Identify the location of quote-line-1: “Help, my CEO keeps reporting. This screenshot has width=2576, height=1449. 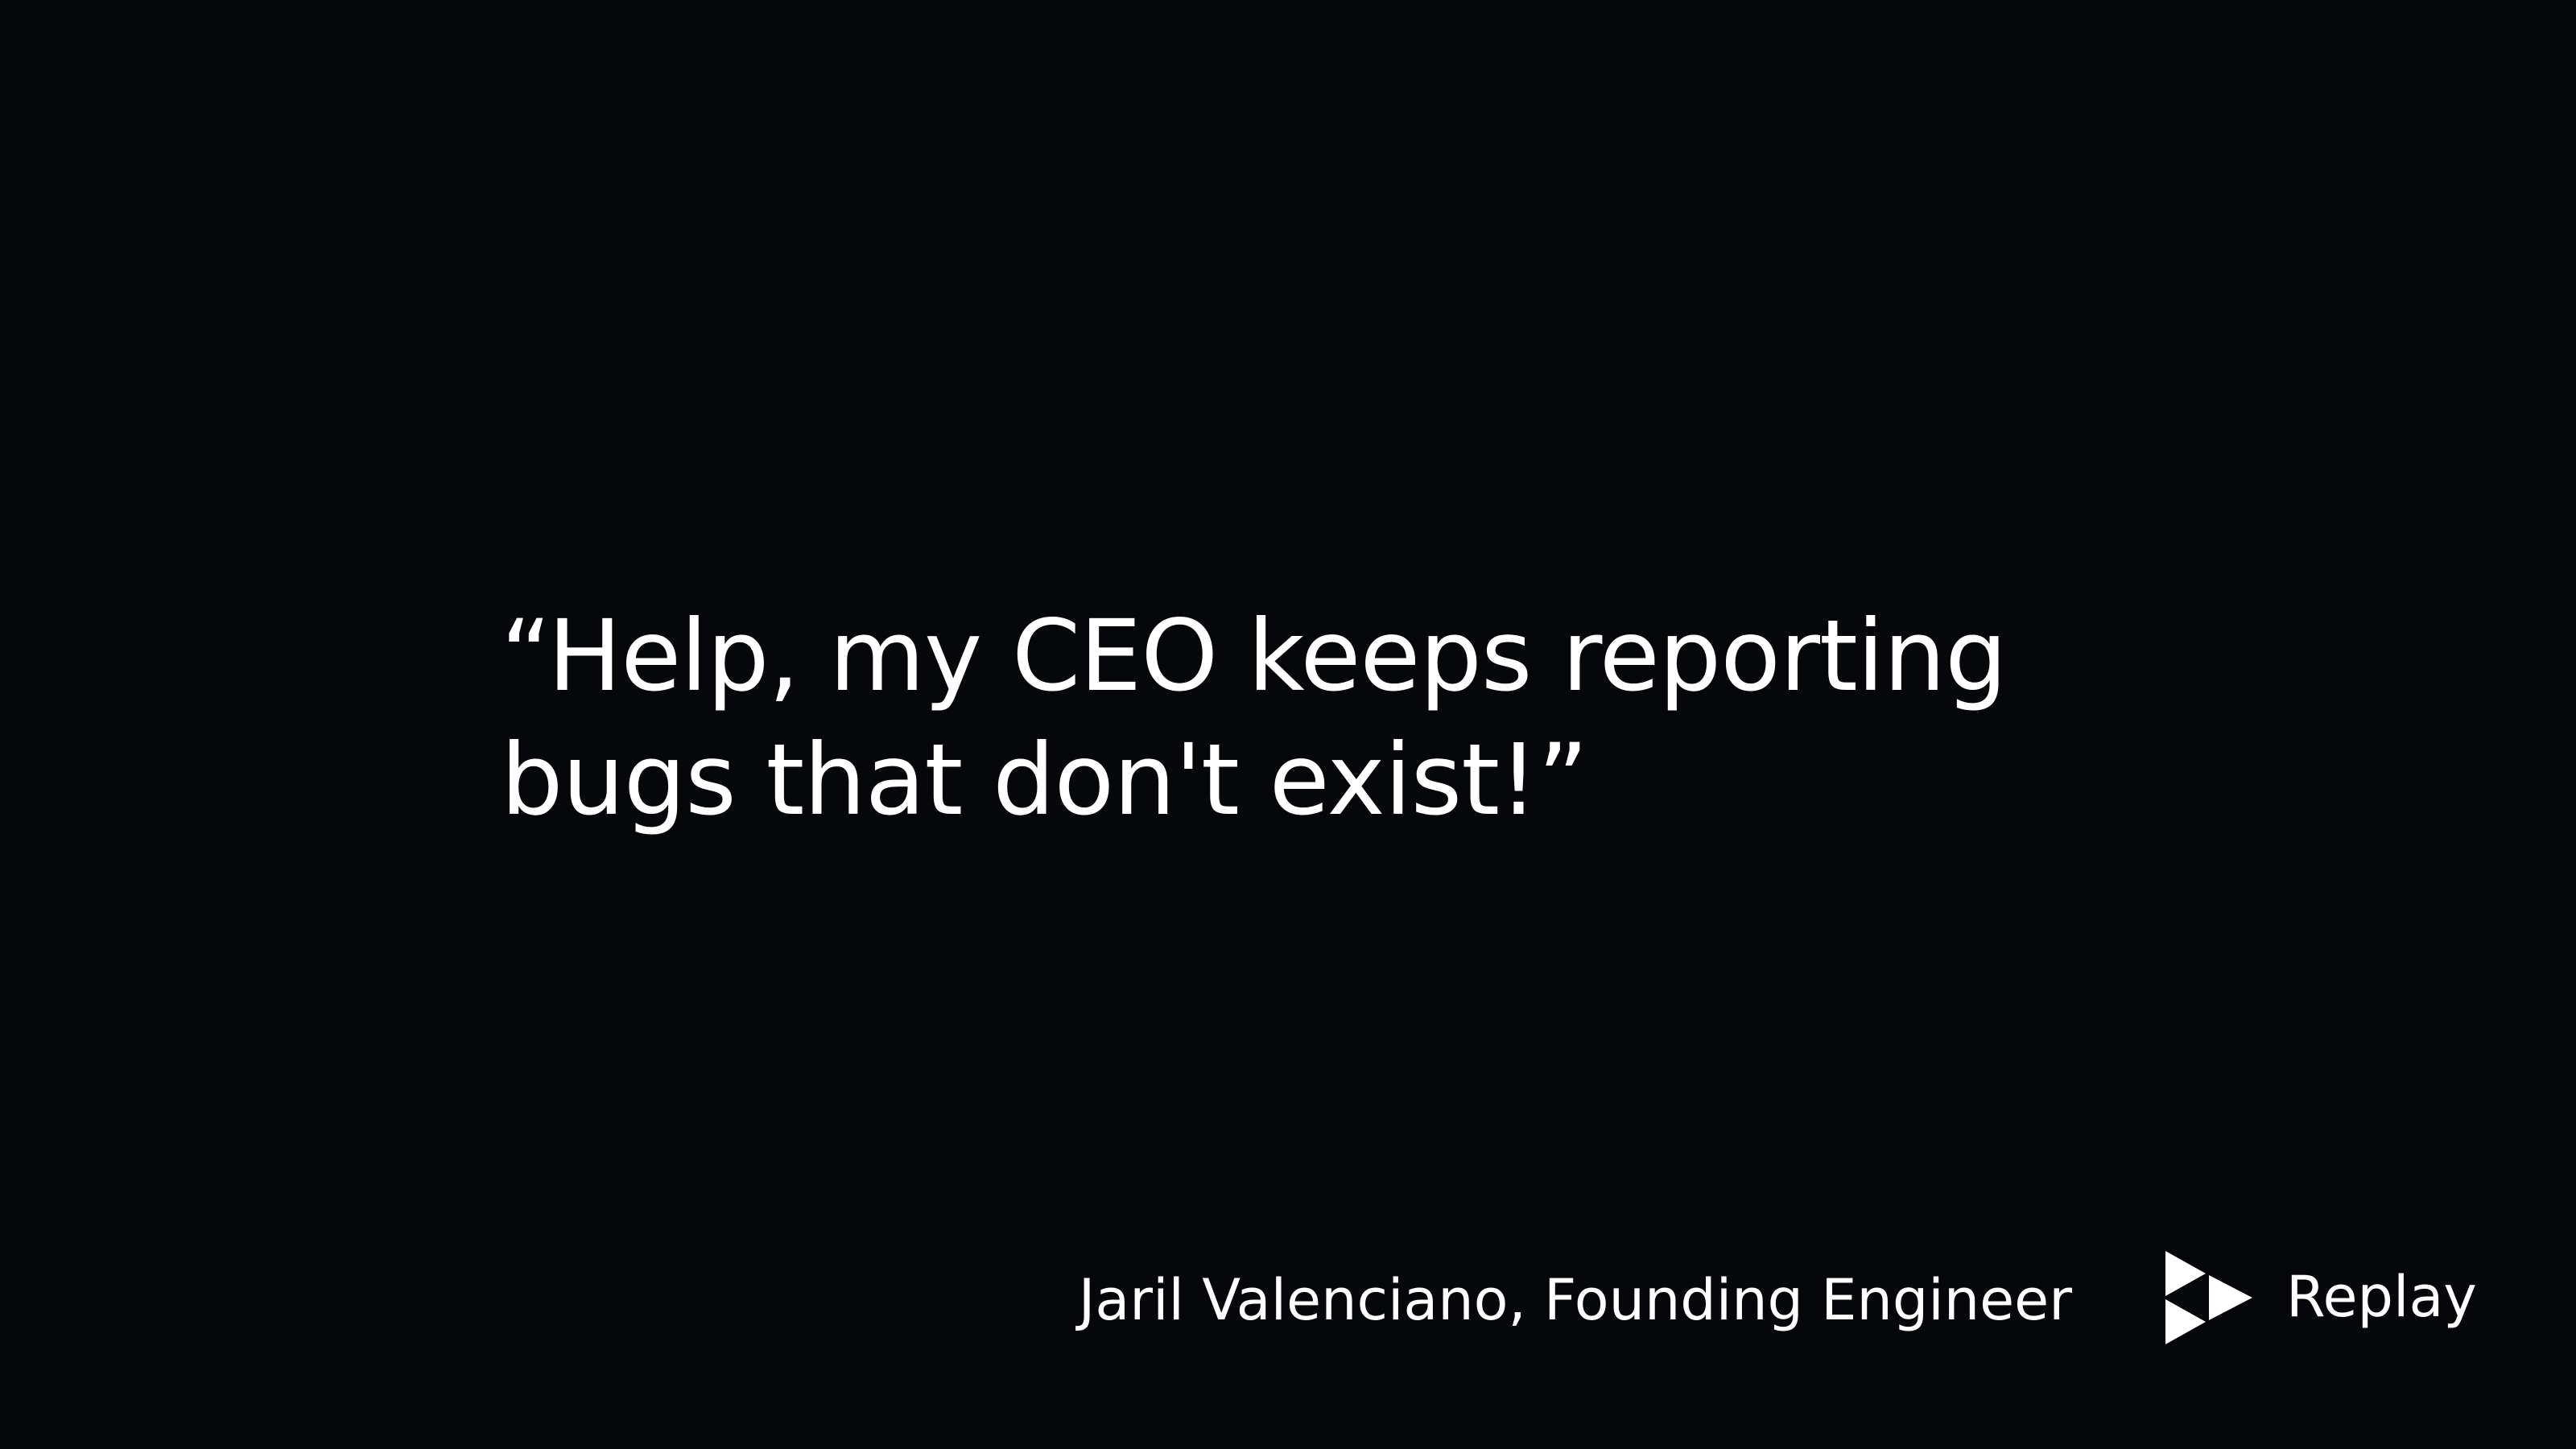
(1254, 656).